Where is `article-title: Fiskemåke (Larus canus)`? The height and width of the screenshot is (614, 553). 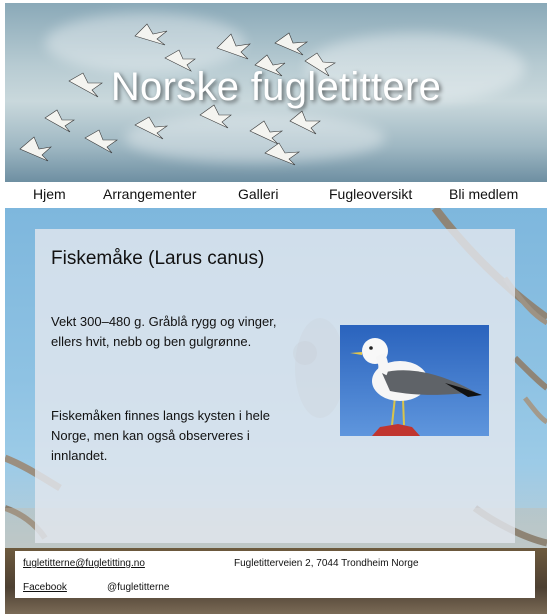
article-title: Fiskemåke (Larus canus) is located at coordinates (158, 258).